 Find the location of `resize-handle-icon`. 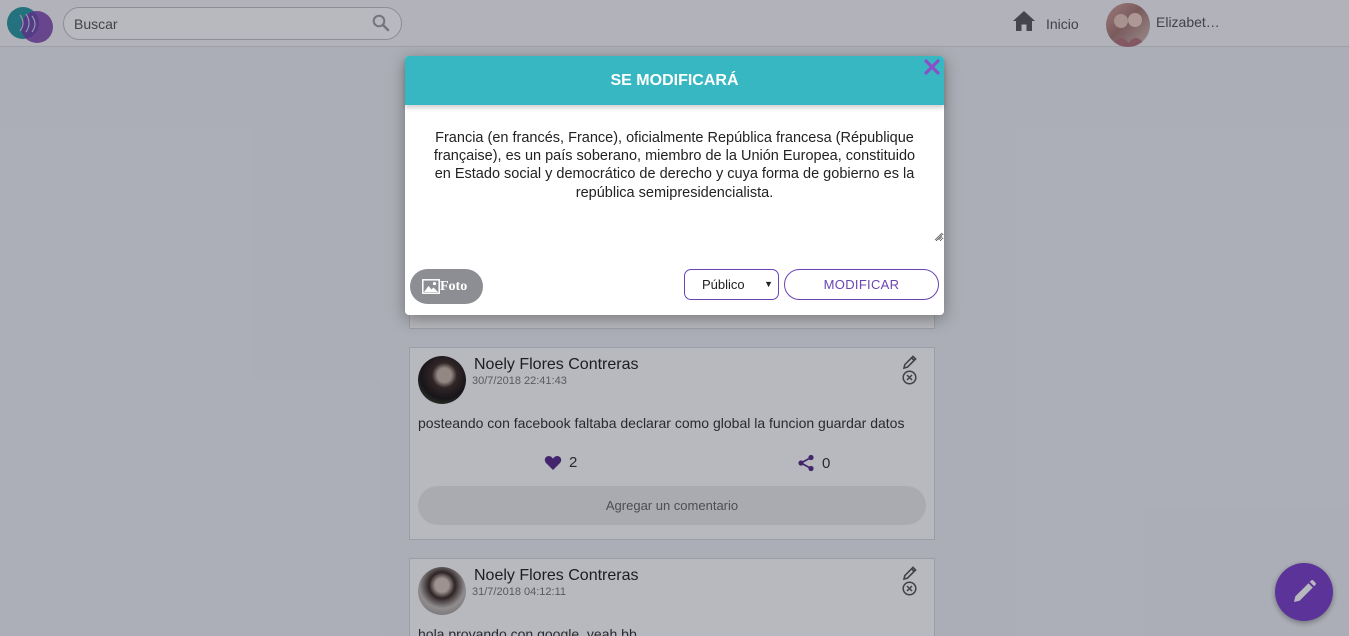

resize-handle-icon is located at coordinates (938, 236).